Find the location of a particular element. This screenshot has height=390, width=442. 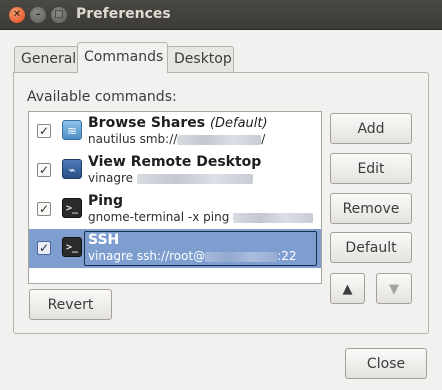

title-bar: ✕ – □ Preferences is located at coordinates (221, 15).